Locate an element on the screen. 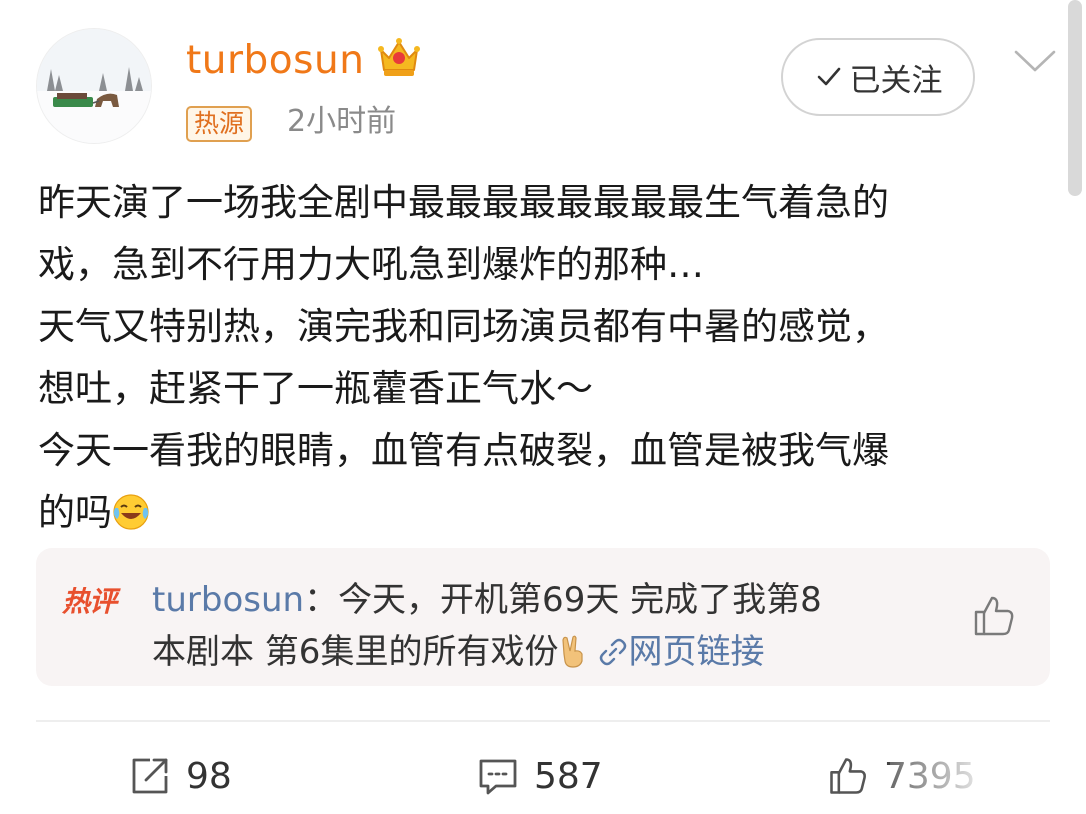 The width and height of the screenshot is (1086, 814). hot-comment-line1: 今天，开机第69天 完成了我第8 is located at coordinates (580, 600).